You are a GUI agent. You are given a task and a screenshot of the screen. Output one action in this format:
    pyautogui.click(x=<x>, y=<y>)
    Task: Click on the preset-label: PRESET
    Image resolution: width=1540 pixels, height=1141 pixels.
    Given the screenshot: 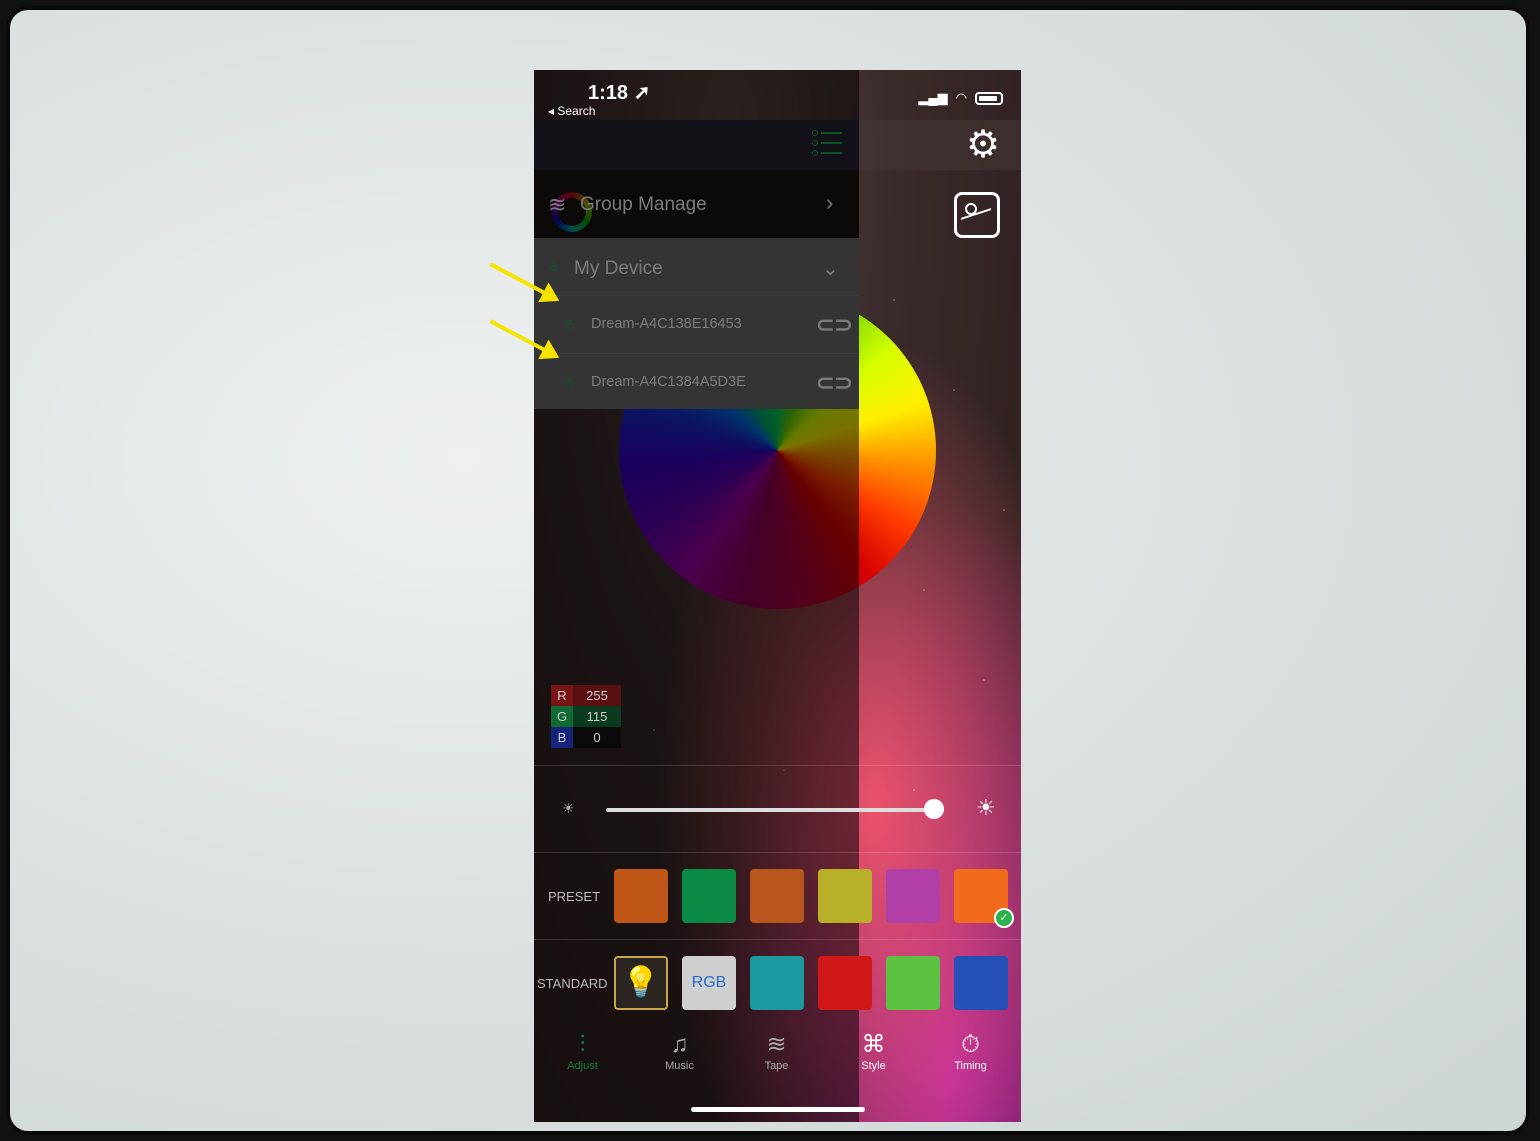 What is the action you would take?
    pyautogui.click(x=574, y=896)
    